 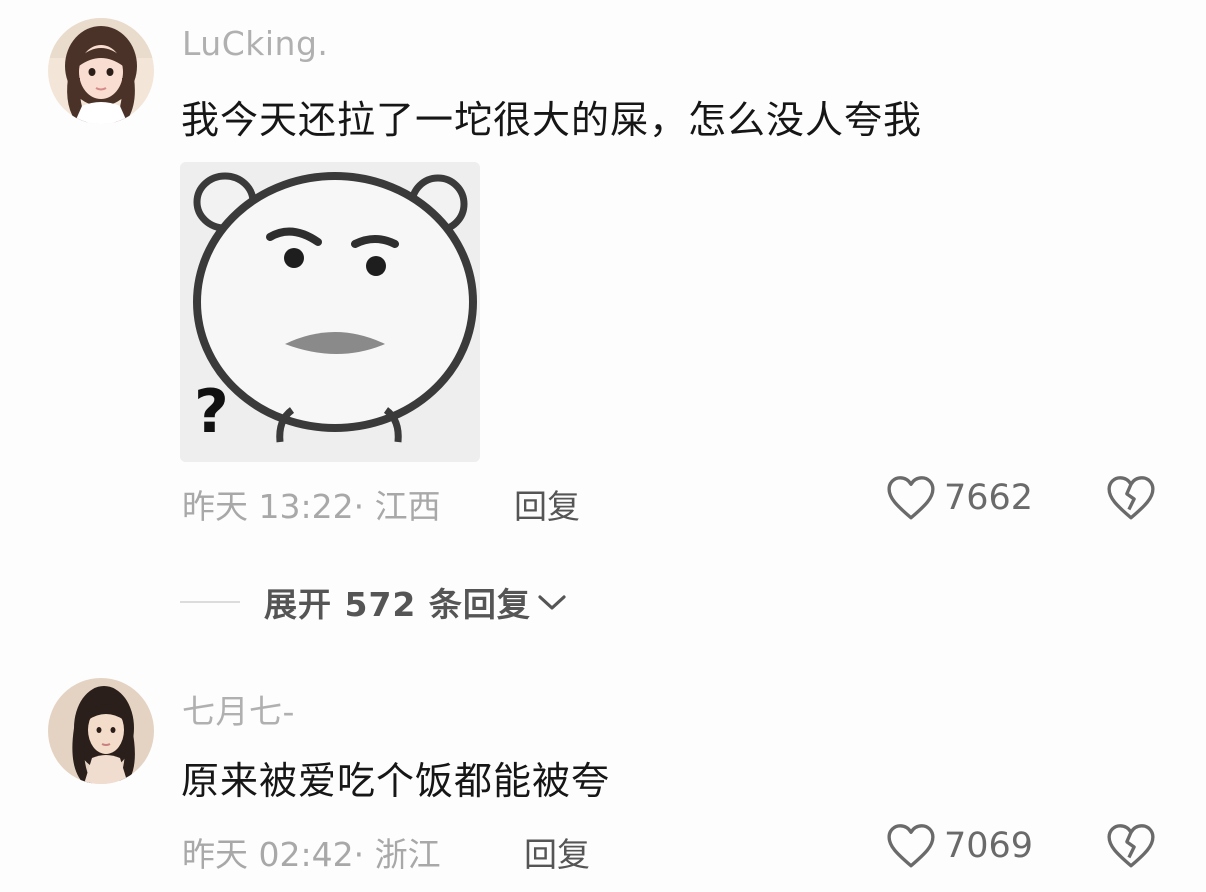 What do you see at coordinates (397, 604) in the screenshot?
I see `expand-replies-label: 展开 572 条回复` at bounding box center [397, 604].